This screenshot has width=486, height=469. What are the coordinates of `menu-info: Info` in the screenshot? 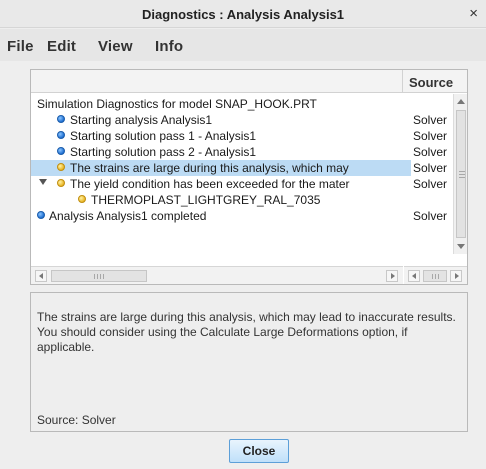 It's located at (169, 46).